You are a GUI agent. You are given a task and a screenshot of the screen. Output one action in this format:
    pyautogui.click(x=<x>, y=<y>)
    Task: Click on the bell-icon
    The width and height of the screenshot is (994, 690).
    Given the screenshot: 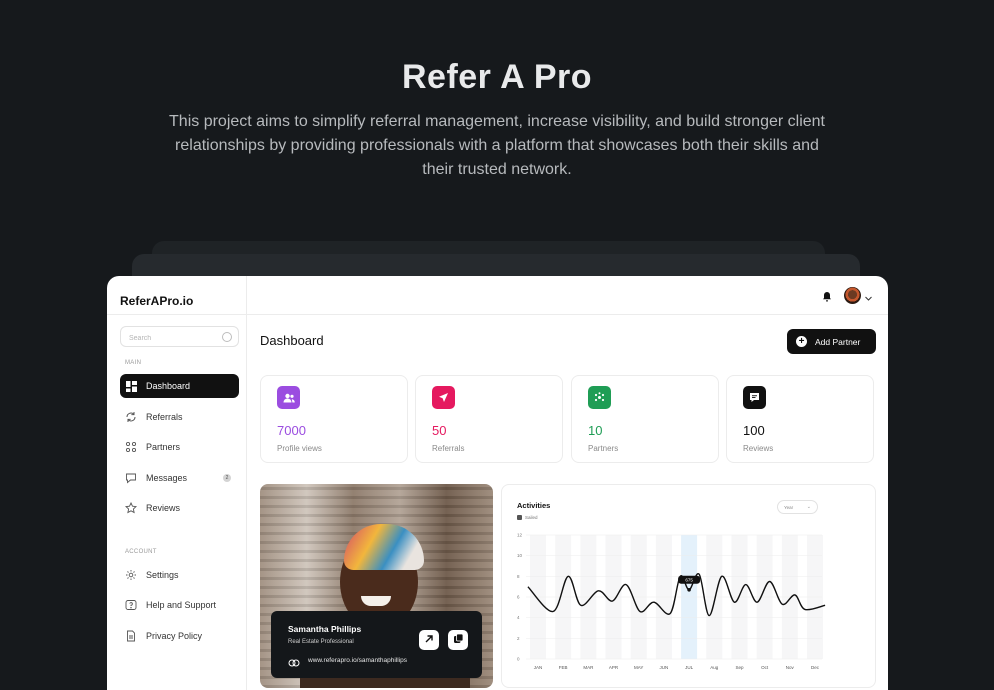 What is the action you would take?
    pyautogui.click(x=827, y=298)
    